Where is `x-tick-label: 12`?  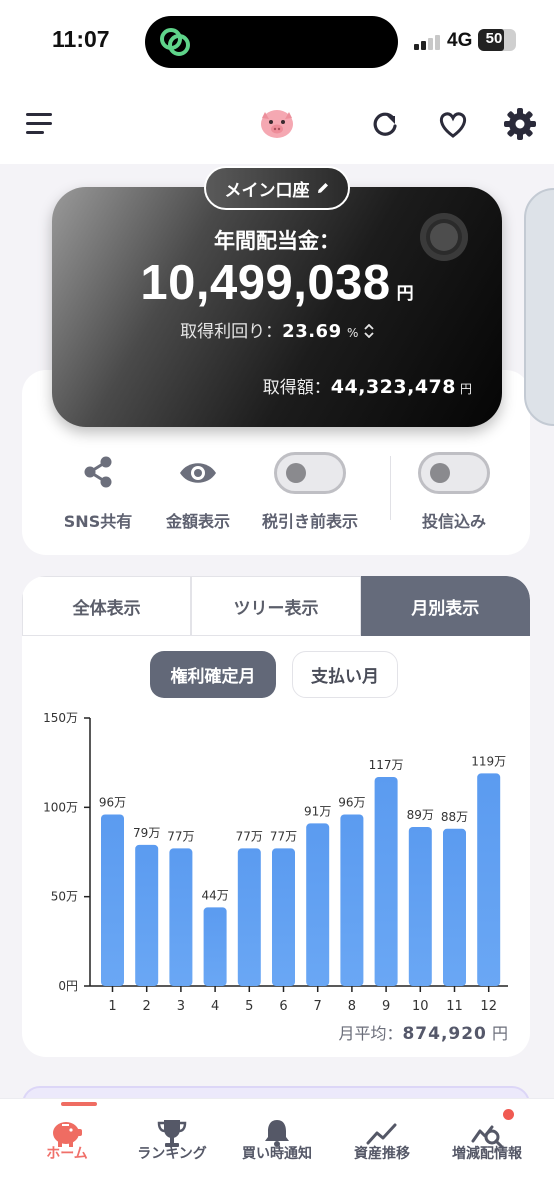 x-tick-label: 12 is located at coordinates (488, 1006).